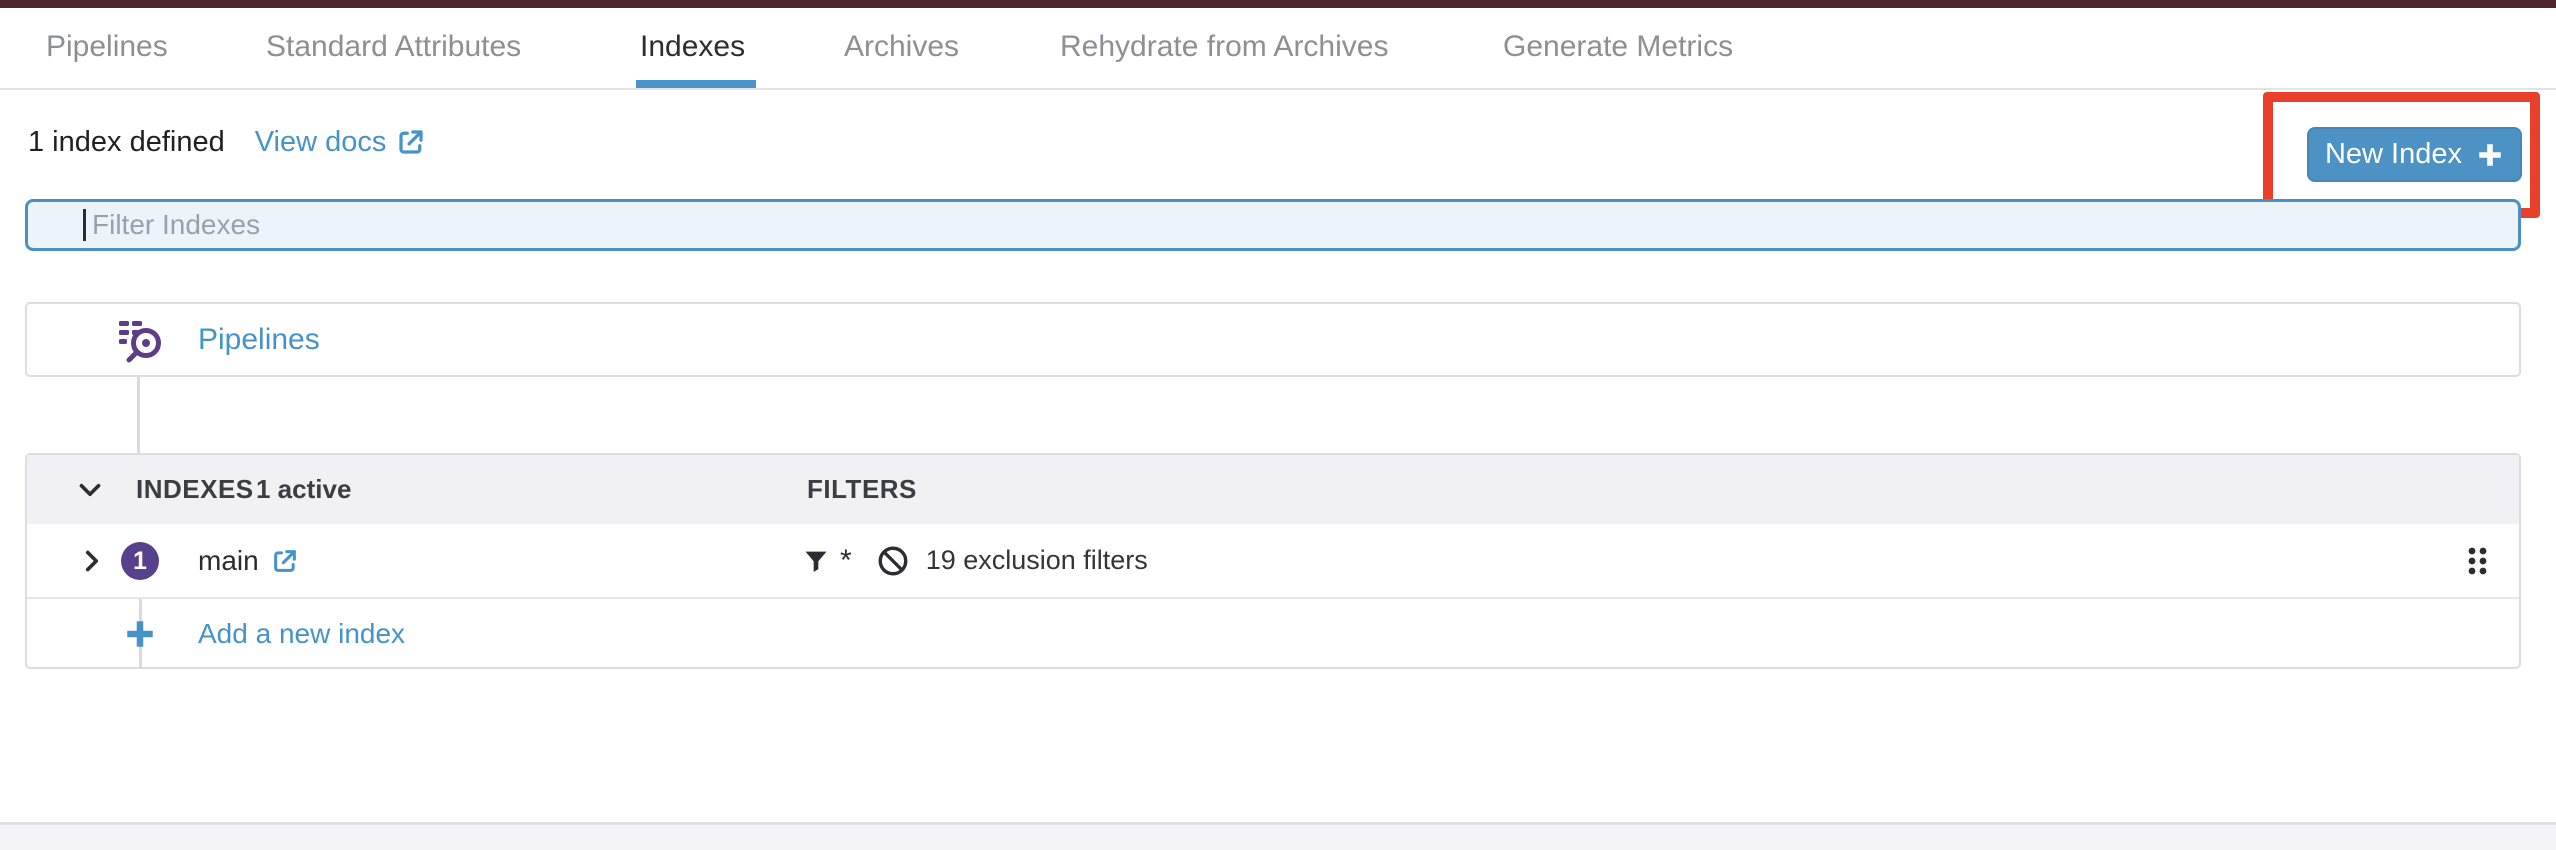 This screenshot has width=2556, height=850. I want to click on tab-pipelines: Pipelines, so click(107, 47).